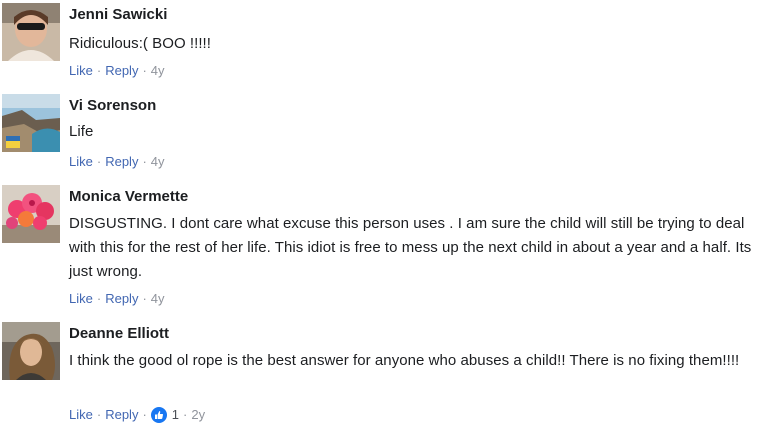  What do you see at coordinates (158, 415) in the screenshot?
I see `thumbs-up-icon` at bounding box center [158, 415].